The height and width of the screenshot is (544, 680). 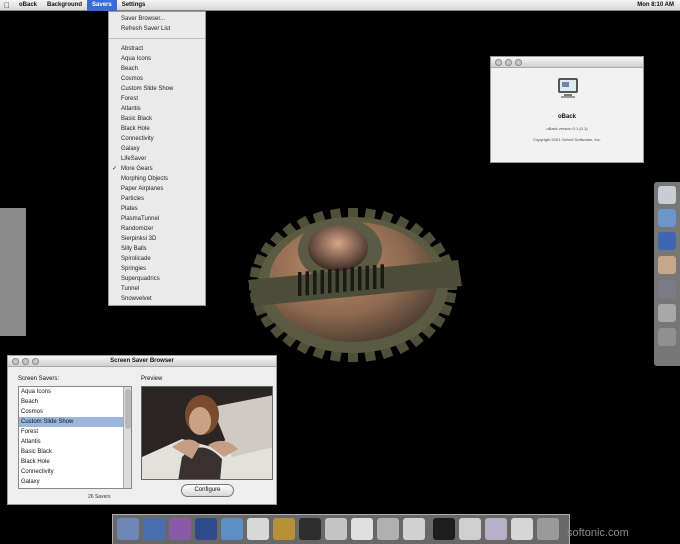 What do you see at coordinates (157, 38) in the screenshot?
I see `menu-separator` at bounding box center [157, 38].